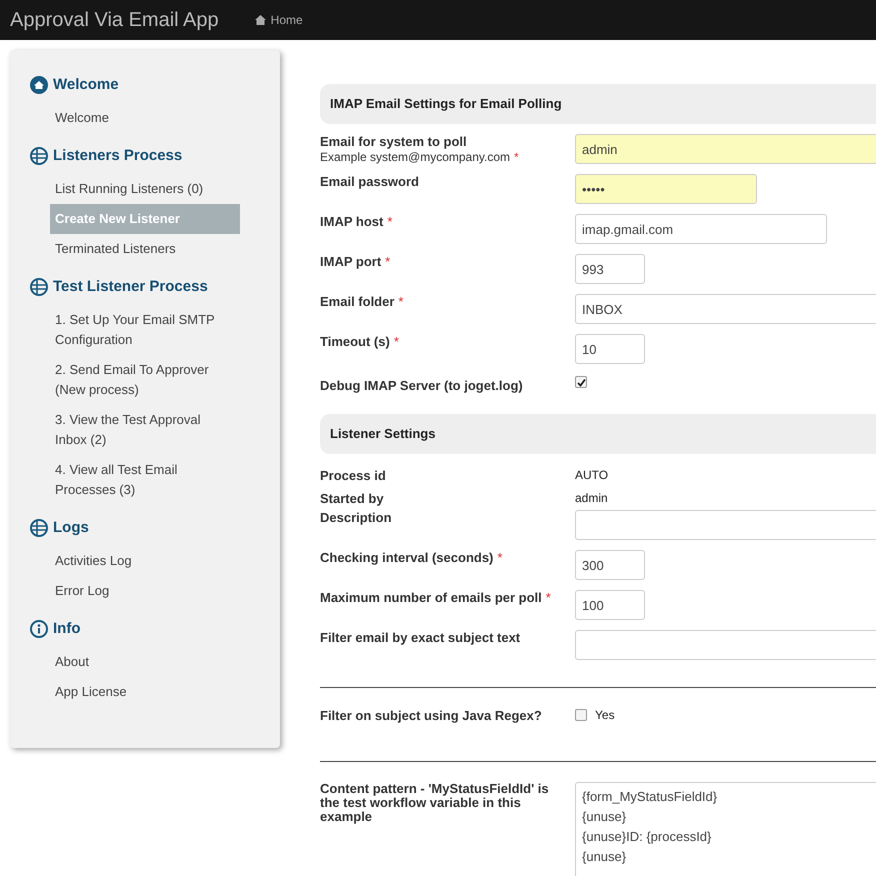  Describe the element at coordinates (591, 475) in the screenshot. I see `field-value: AUTO` at that location.